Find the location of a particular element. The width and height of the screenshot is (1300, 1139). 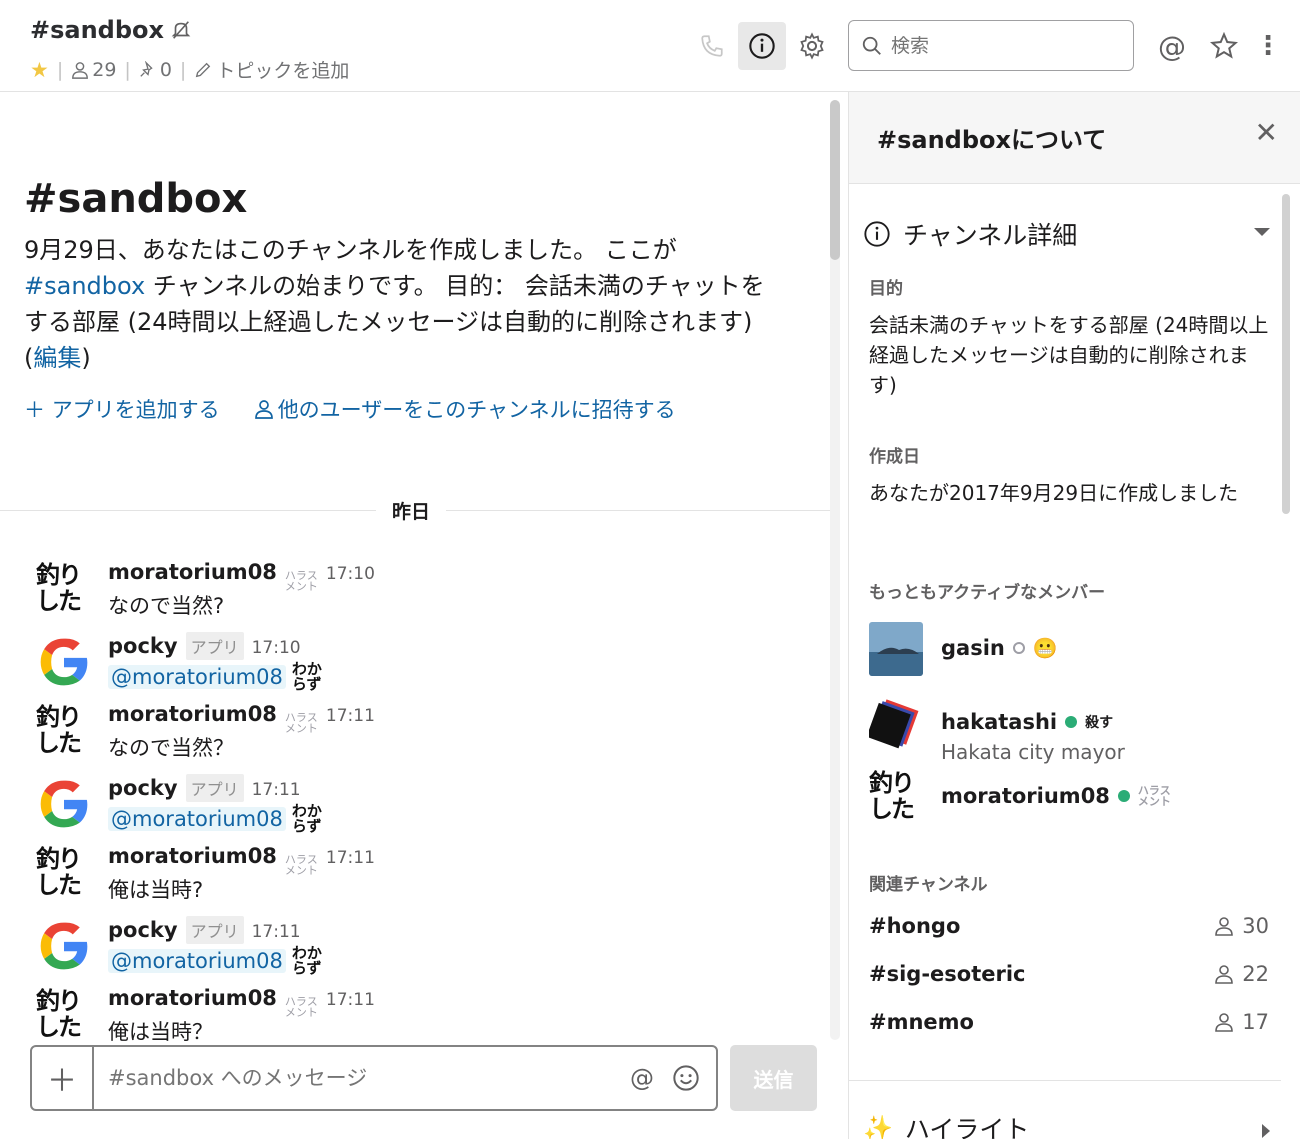

channel-name: #sandbox is located at coordinates (97, 30).